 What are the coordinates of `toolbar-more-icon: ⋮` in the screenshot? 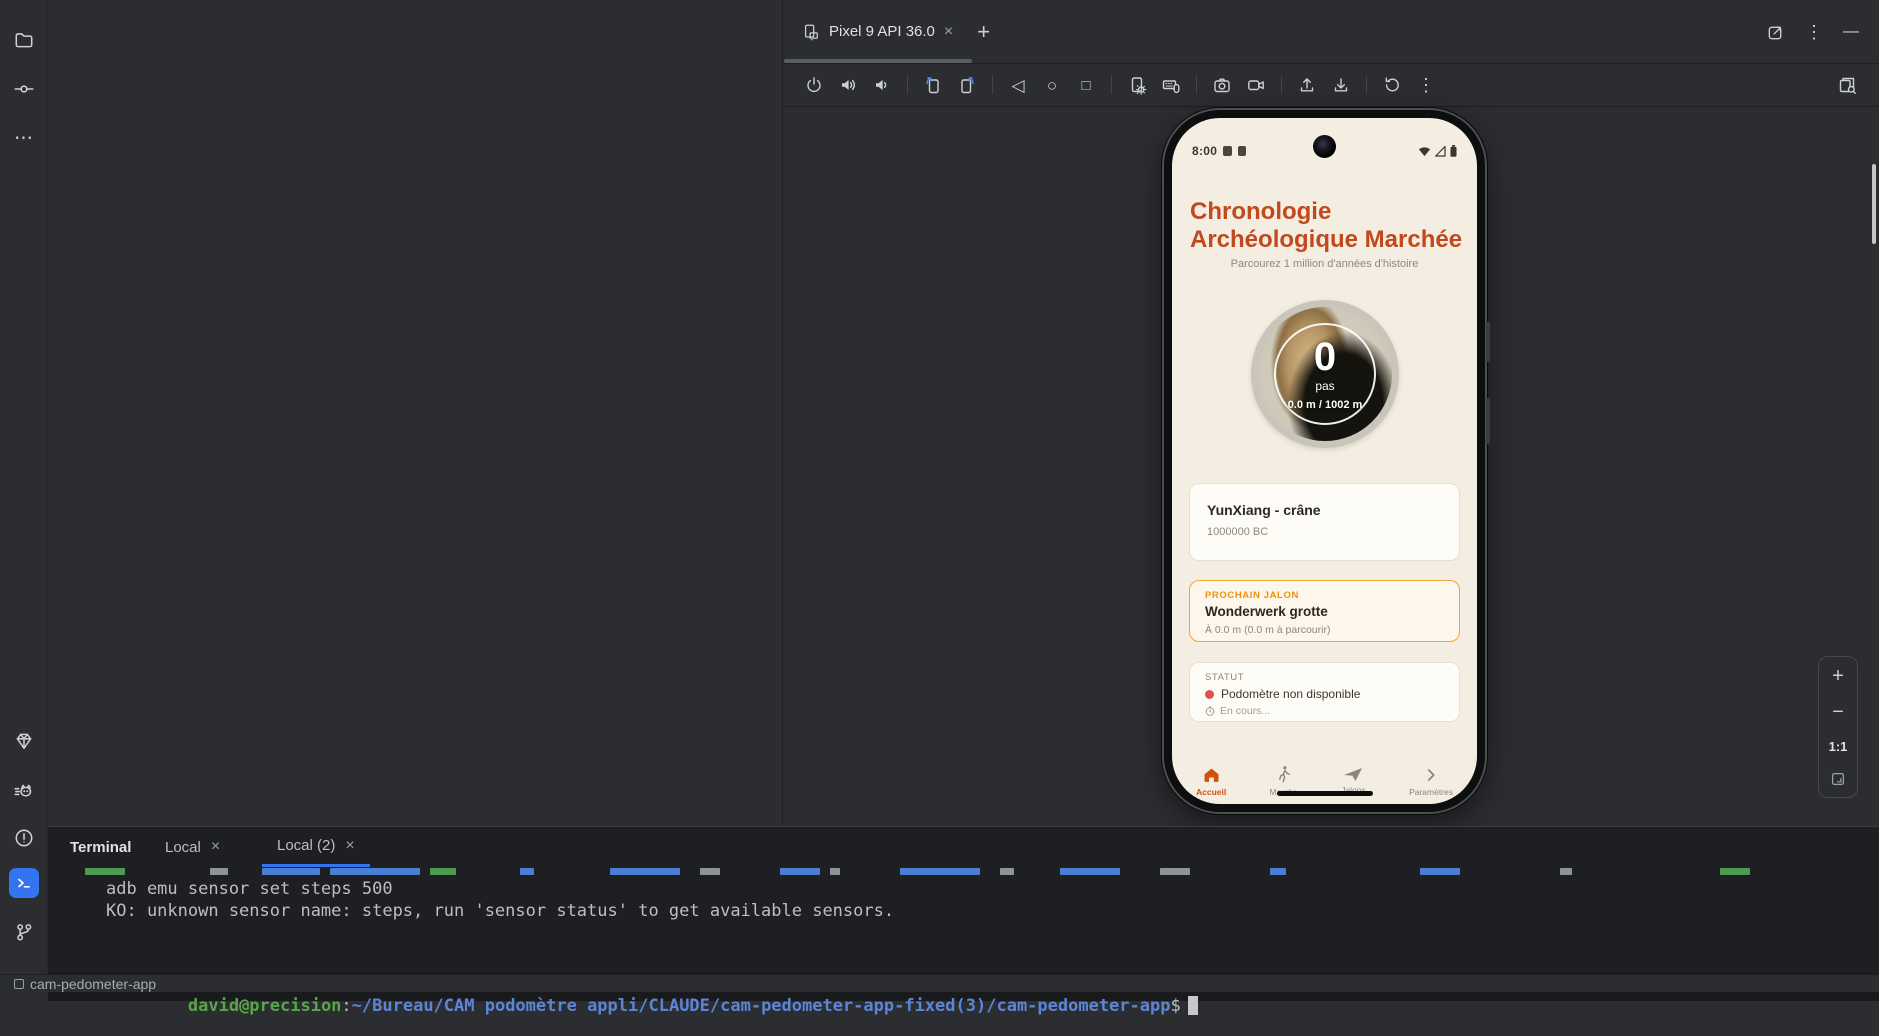 It's located at (1426, 85).